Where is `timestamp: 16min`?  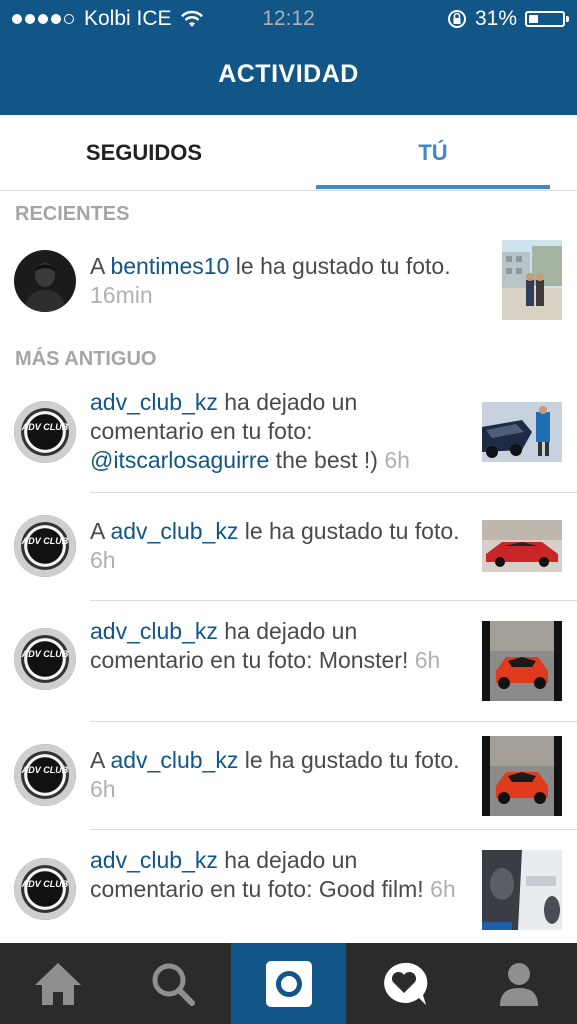 timestamp: 16min is located at coordinates (121, 295).